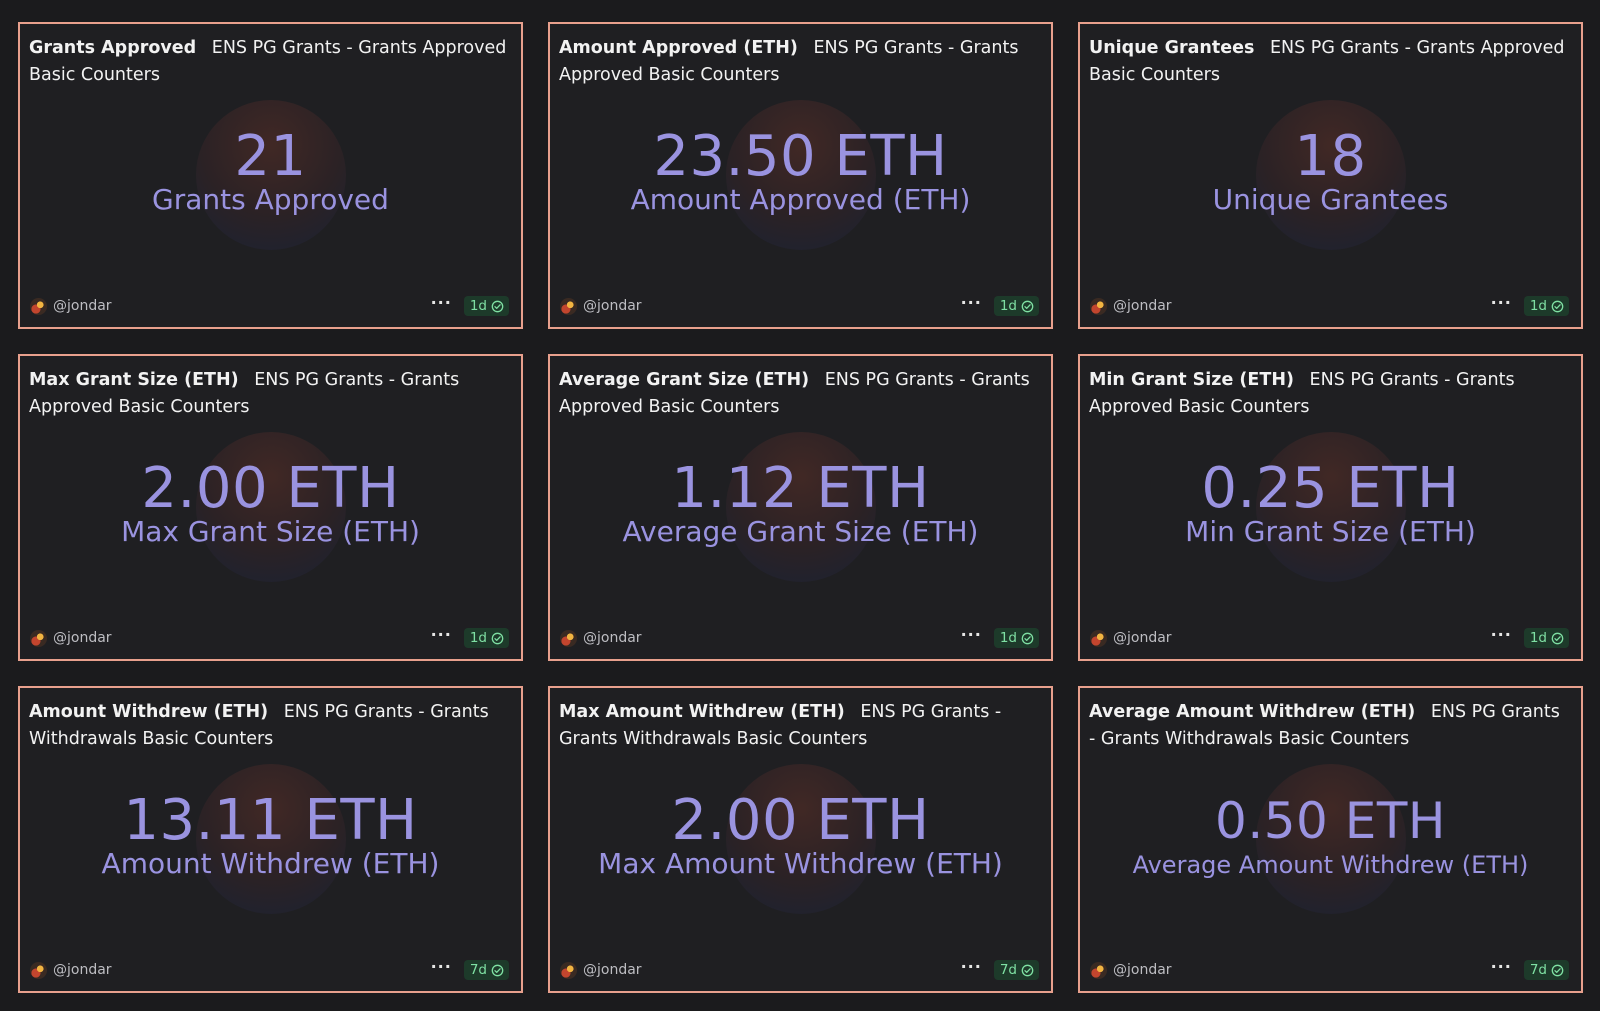 Image resolution: width=1600 pixels, height=1011 pixels. Describe the element at coordinates (112, 48) in the screenshot. I see `card-title: Grants Approved` at that location.